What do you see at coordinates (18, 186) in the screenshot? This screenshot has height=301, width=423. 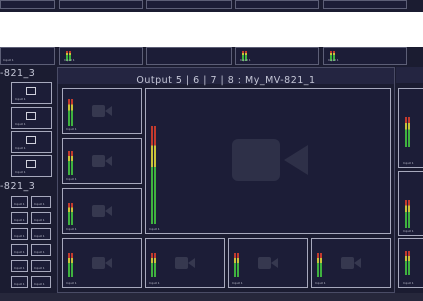 I see `left-output-title-2: -821_3` at bounding box center [18, 186].